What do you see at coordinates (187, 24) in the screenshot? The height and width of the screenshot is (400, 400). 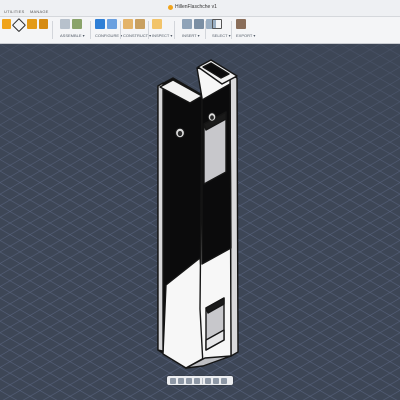 I see `insert-derive-icon` at bounding box center [187, 24].